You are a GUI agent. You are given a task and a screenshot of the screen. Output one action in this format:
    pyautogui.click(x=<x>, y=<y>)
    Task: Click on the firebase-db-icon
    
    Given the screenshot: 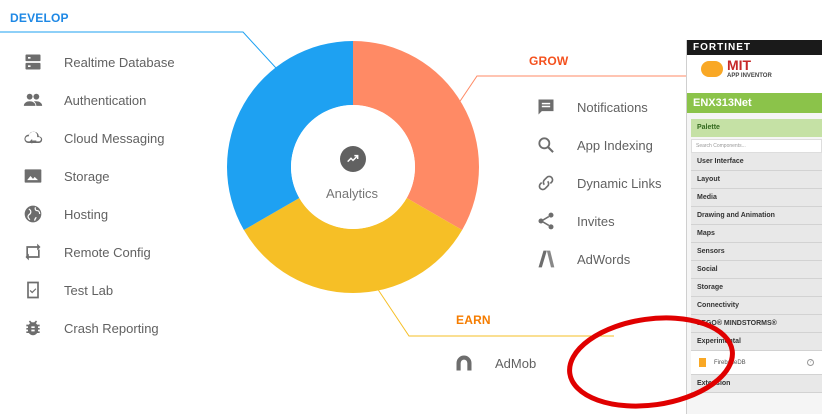 What is the action you would take?
    pyautogui.click(x=702, y=362)
    